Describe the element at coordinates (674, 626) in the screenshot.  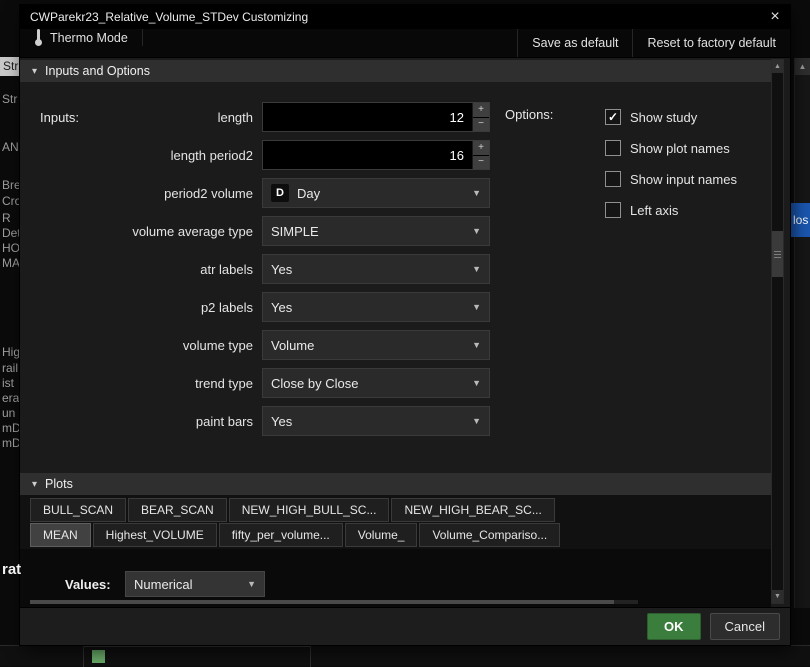
I see `ok-button: OK` at that location.